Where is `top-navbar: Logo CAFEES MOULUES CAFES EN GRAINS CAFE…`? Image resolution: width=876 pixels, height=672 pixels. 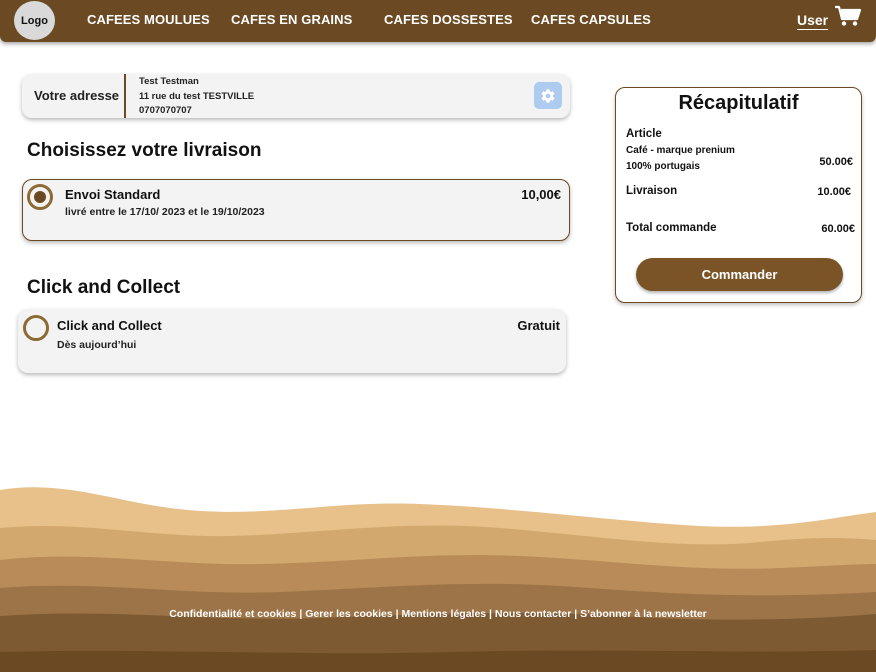
top-navbar: Logo CAFEES MOULUES CAFES EN GRAINS CAFE… is located at coordinates (438, 21).